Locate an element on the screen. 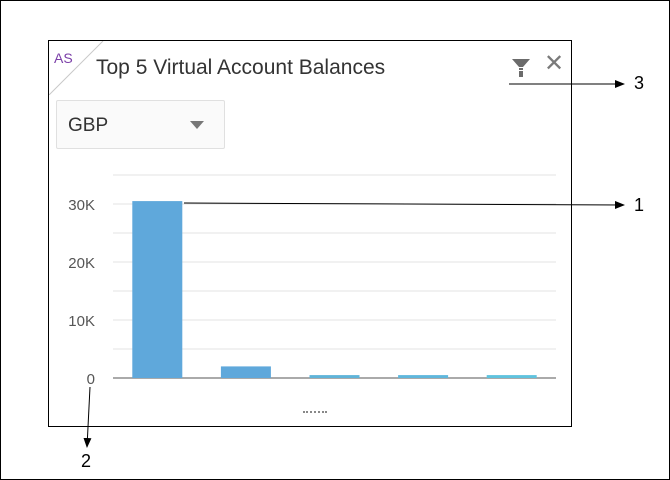  callout-number-1: 1 is located at coordinates (639, 205).